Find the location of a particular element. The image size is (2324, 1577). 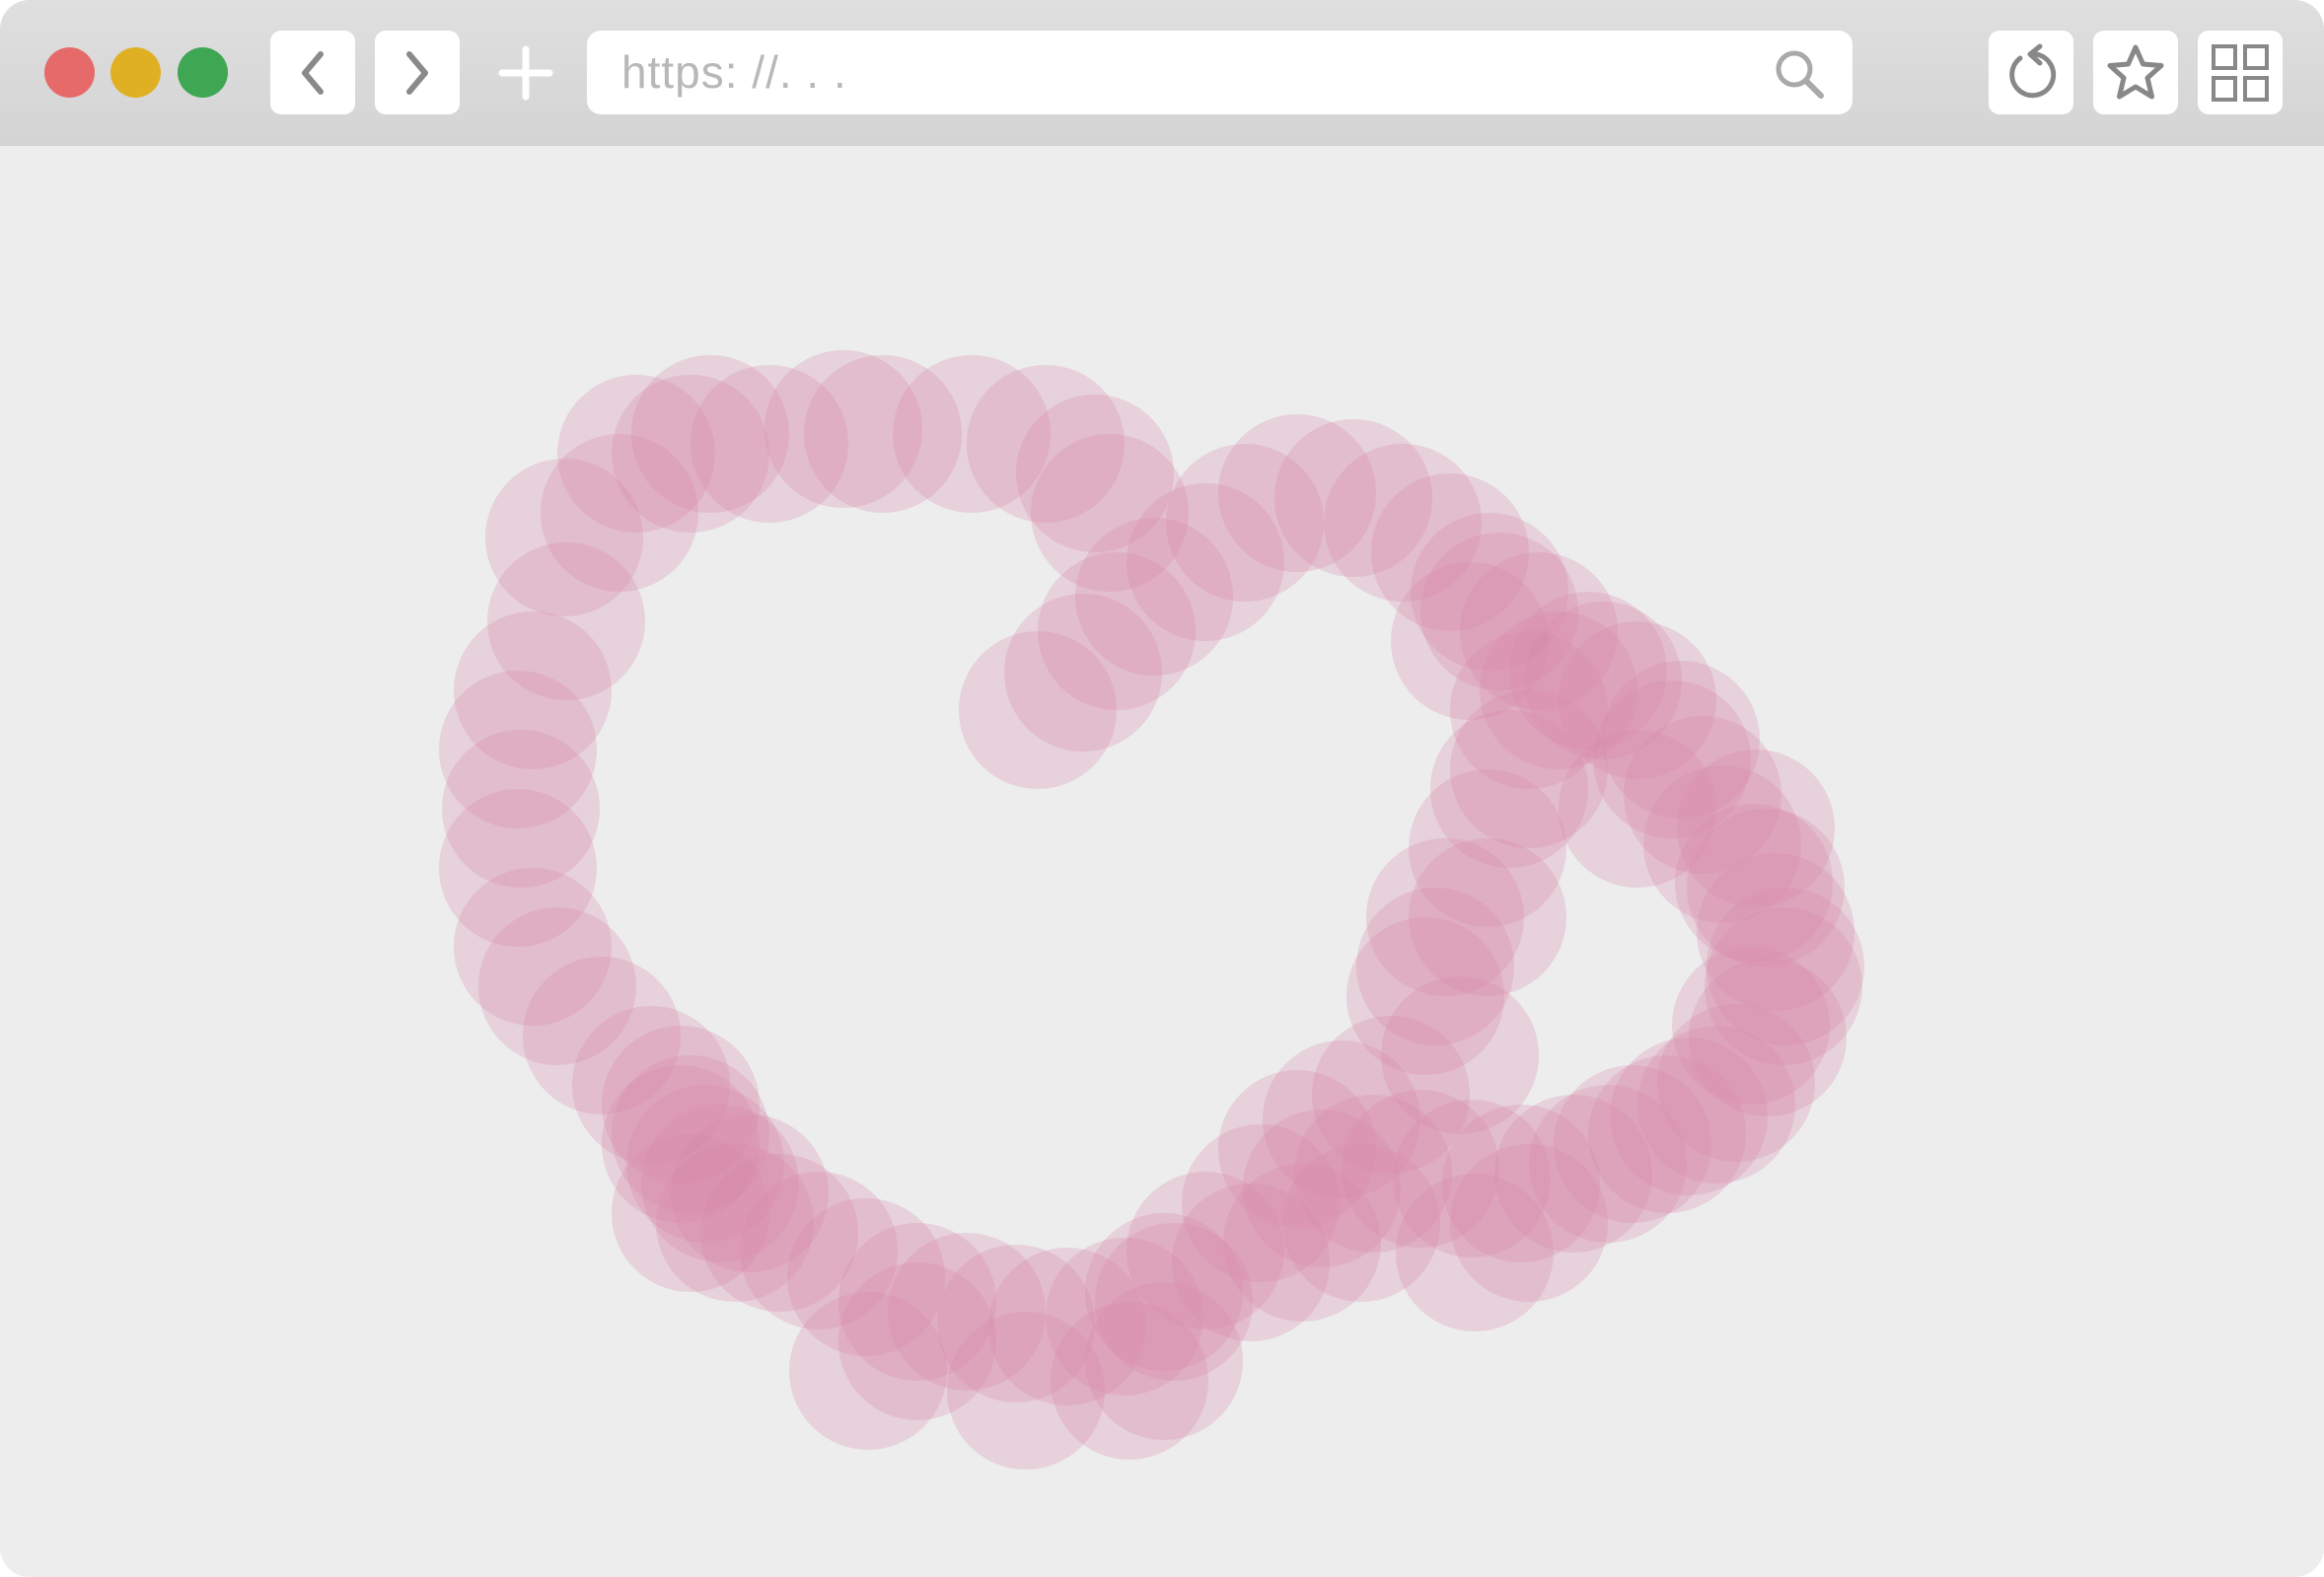

address-bar: https: //. . . is located at coordinates (1219, 72).